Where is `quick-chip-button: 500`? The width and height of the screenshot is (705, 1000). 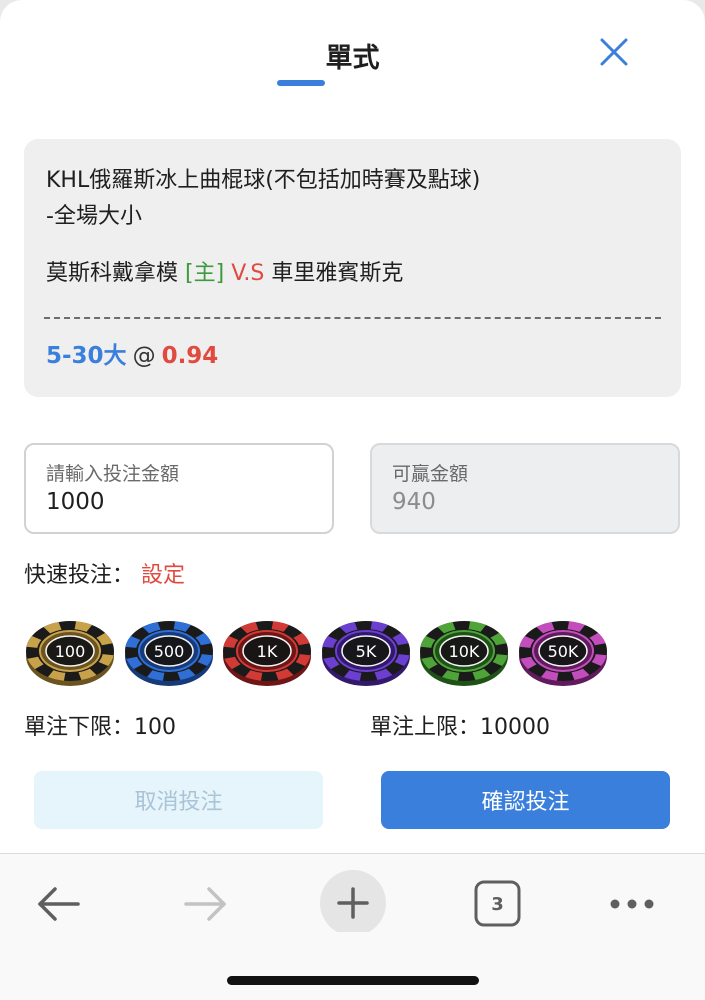
quick-chip-button: 500 is located at coordinates (169, 652).